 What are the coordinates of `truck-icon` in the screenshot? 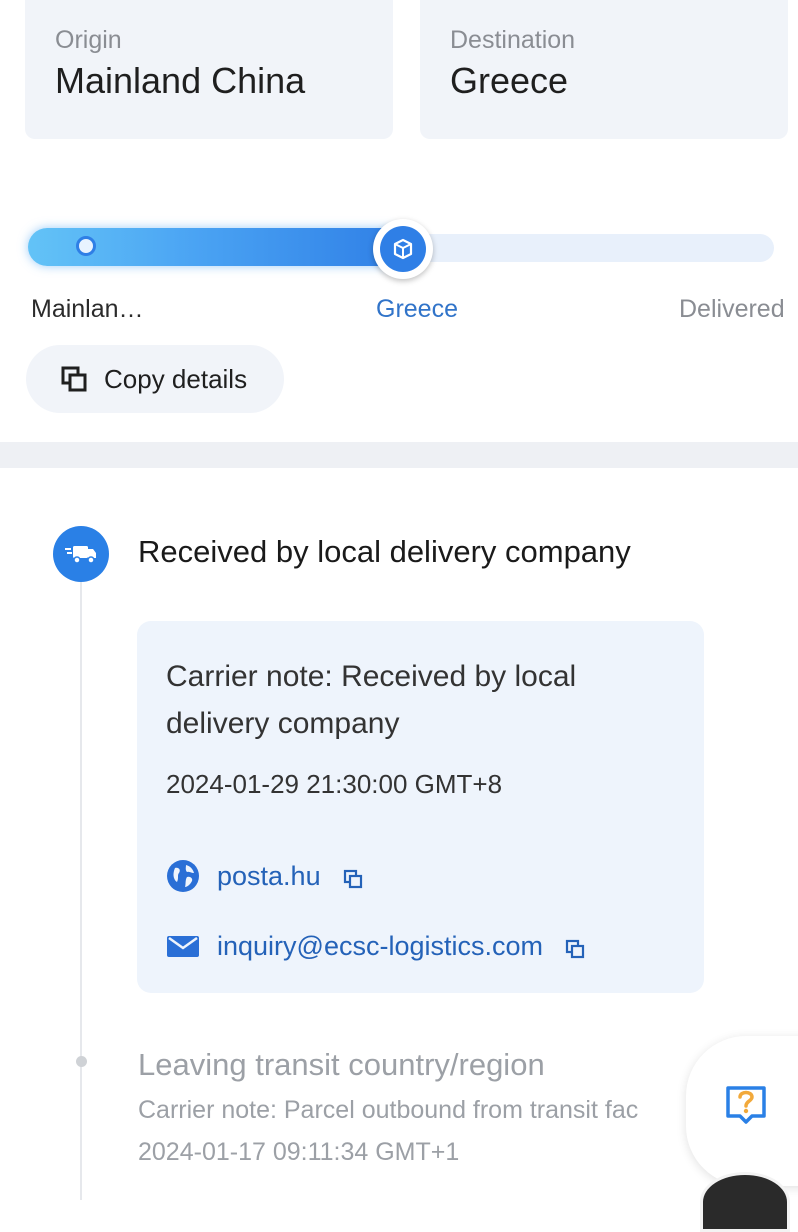 It's located at (81, 554).